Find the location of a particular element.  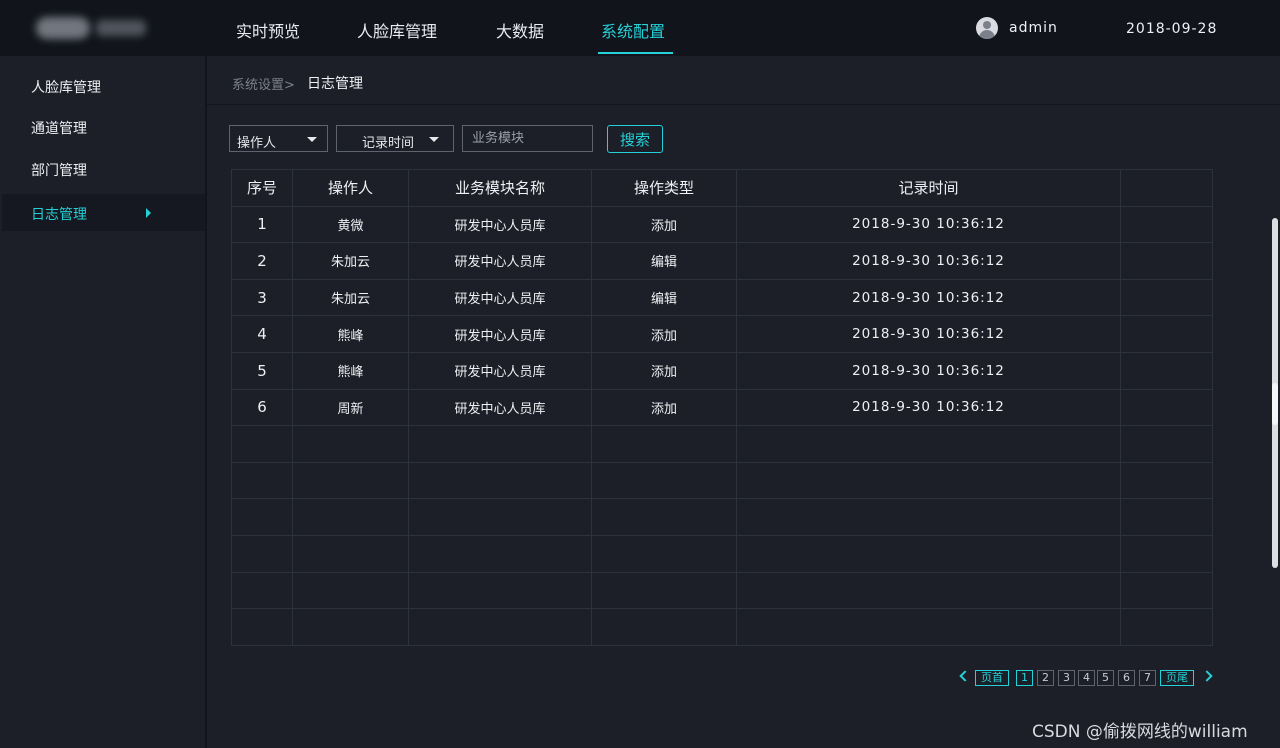

breadcrumb: 系统设置> 日志管理 is located at coordinates (743, 80).